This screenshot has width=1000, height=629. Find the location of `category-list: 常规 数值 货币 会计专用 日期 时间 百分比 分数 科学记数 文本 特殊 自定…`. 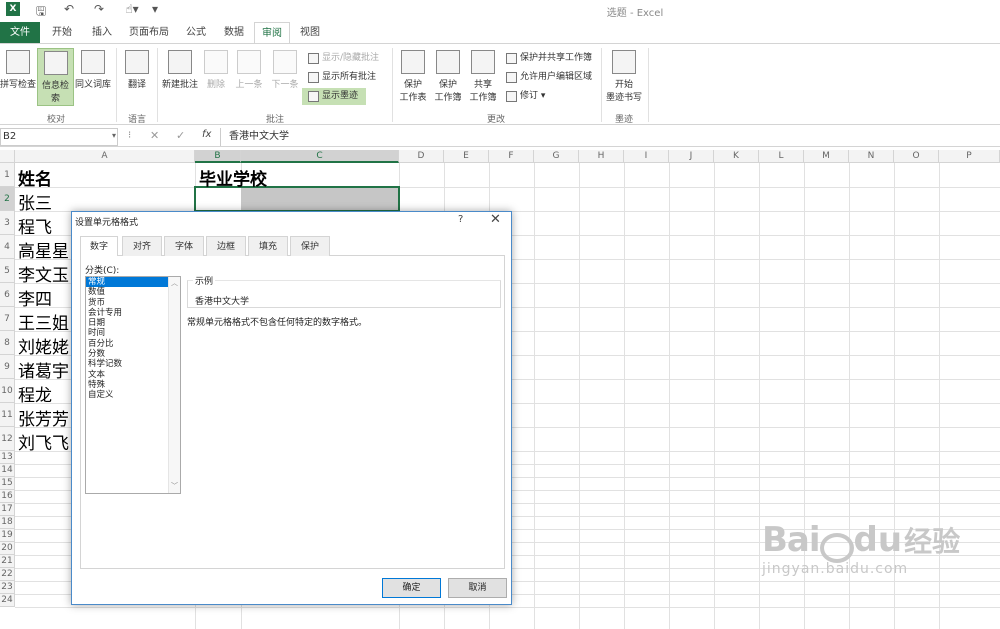

category-list: 常规 数值 货币 会计专用 日期 时间 百分比 分数 科学记数 文本 特殊 自定… is located at coordinates (133, 385).